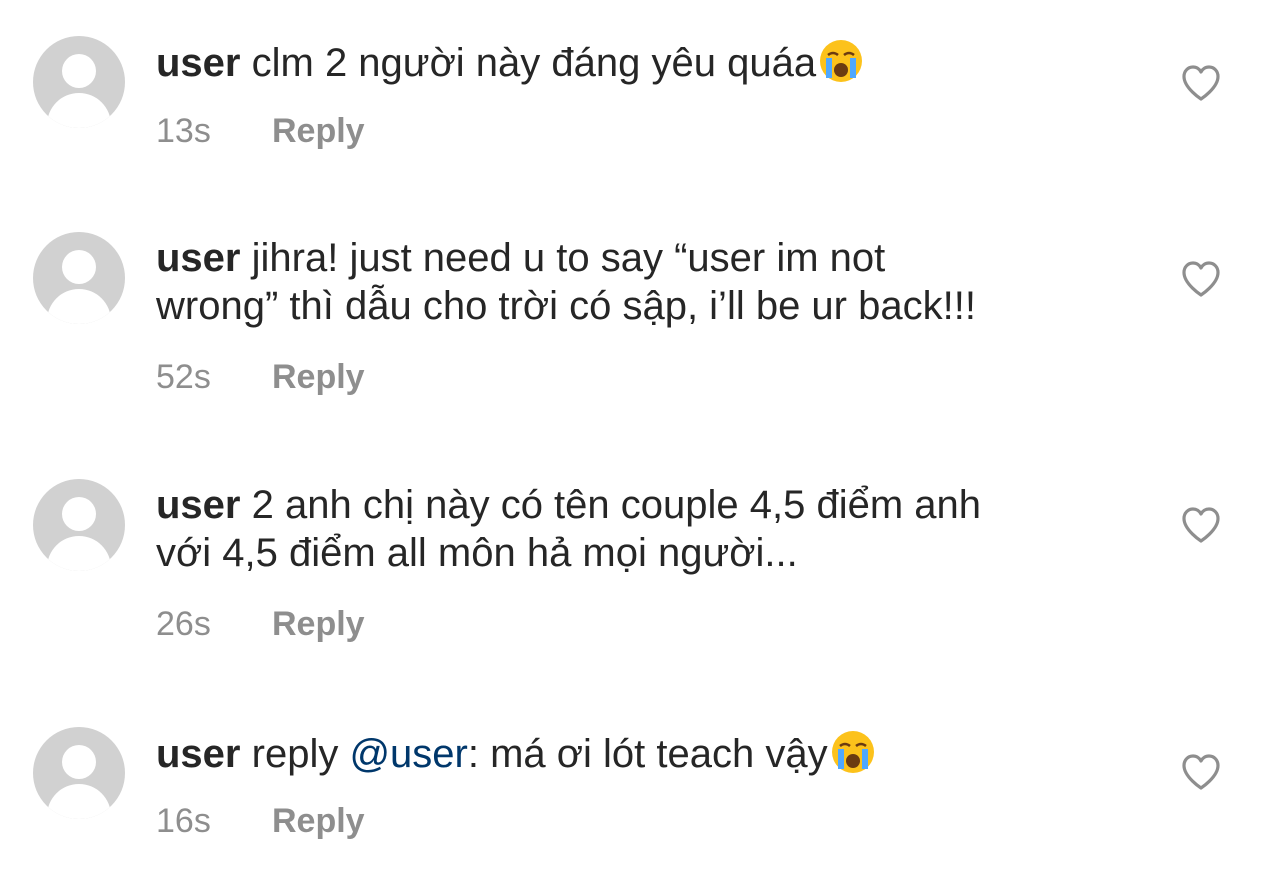  Describe the element at coordinates (534, 63) in the screenshot. I see `comment-body: clm 2 người này đáng yêu quáa` at that location.